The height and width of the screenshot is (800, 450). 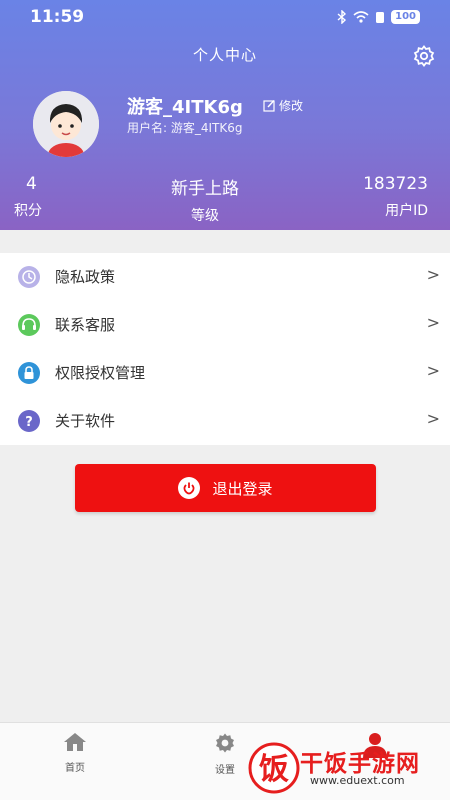 I want to click on menu-item-permission-management: 权限授权管理 >, so click(x=225, y=373).